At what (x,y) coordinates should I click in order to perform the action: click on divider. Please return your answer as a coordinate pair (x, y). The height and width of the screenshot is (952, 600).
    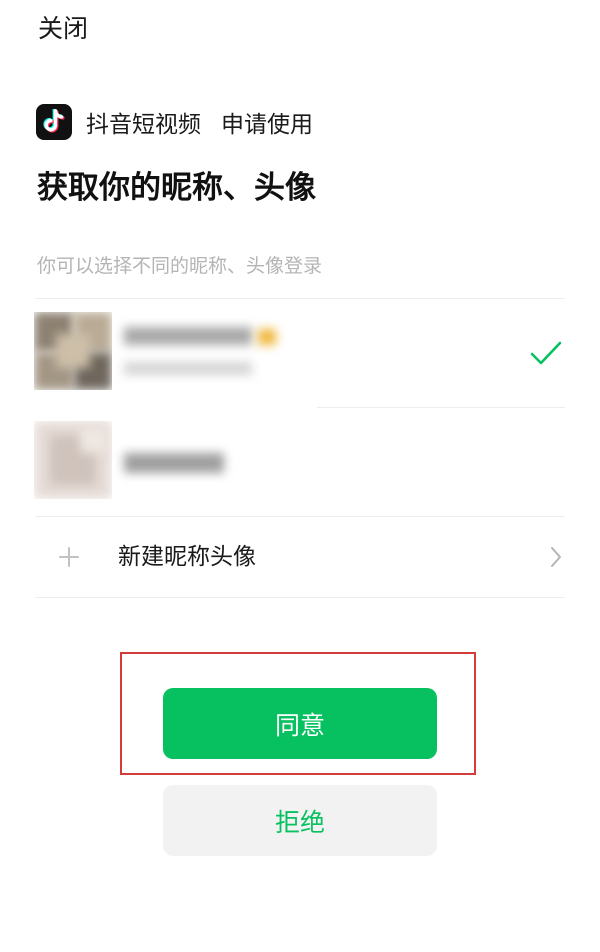
    Looking at the image, I should click on (300, 597).